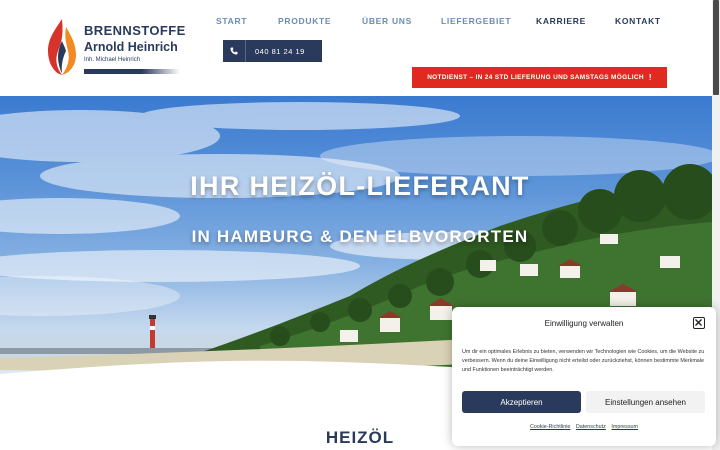  Describe the element at coordinates (650, 77) in the screenshot. I see `exclamation-icon: !` at that location.